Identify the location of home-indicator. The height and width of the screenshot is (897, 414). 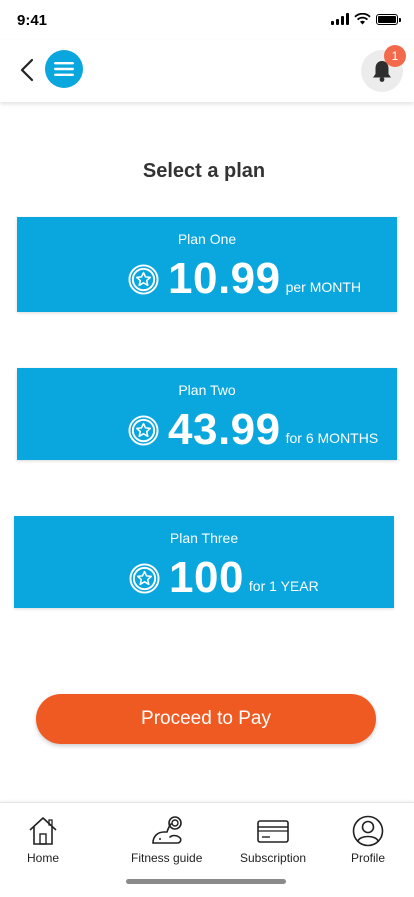
(206, 881).